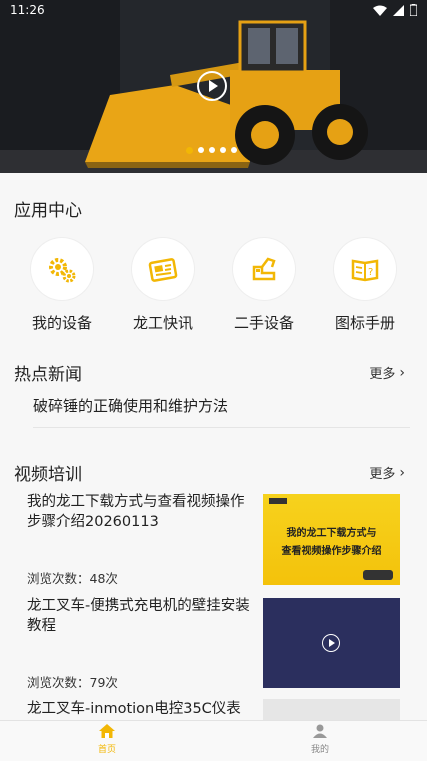  What do you see at coordinates (72, 682) in the screenshot?
I see `video-views: 浏览次数：79次` at bounding box center [72, 682].